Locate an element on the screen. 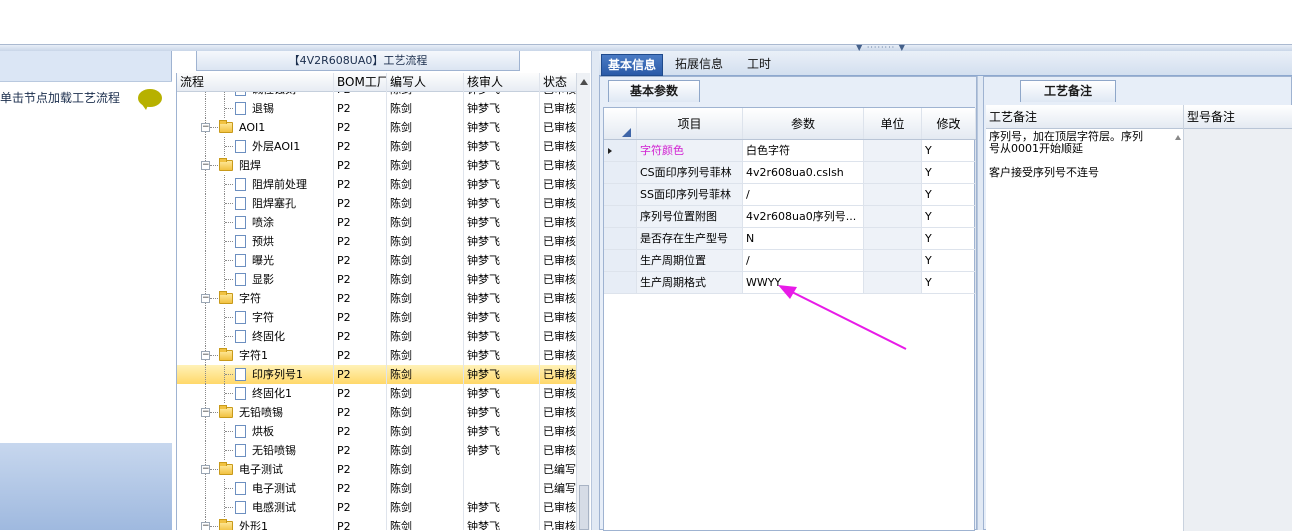  tree-row: − 阻焊 P2 陈剑 钟梦飞 已审核 is located at coordinates (376, 165).